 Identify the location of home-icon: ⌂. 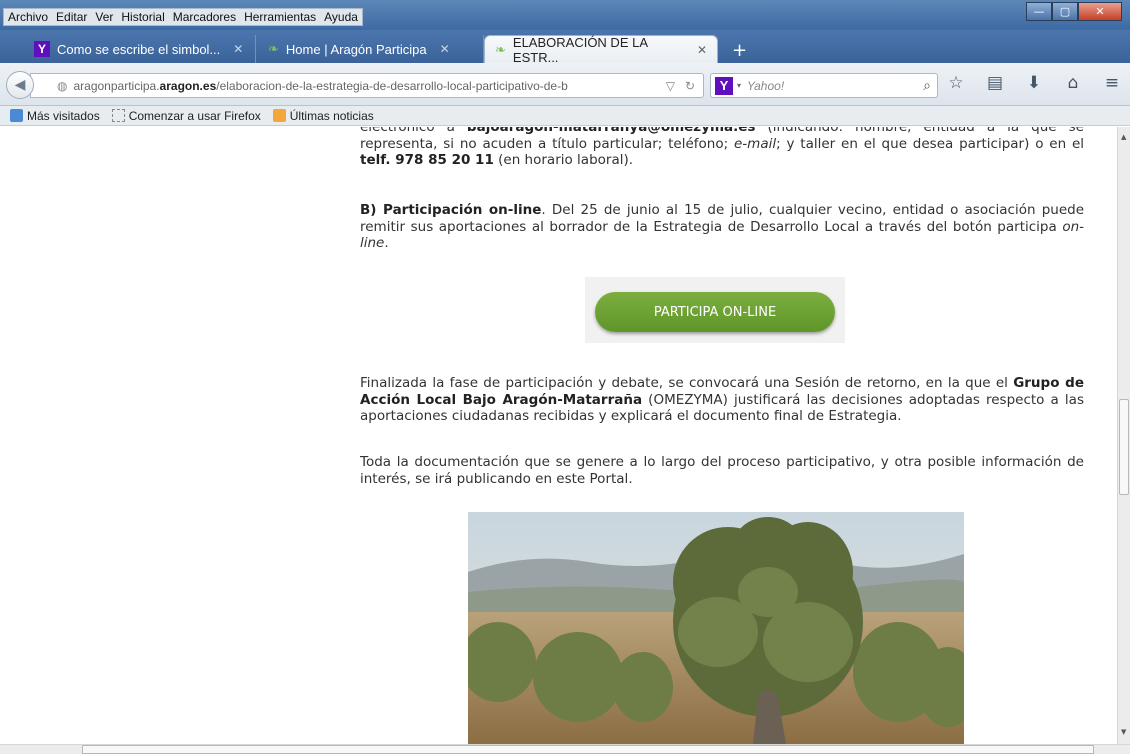
(1073, 83).